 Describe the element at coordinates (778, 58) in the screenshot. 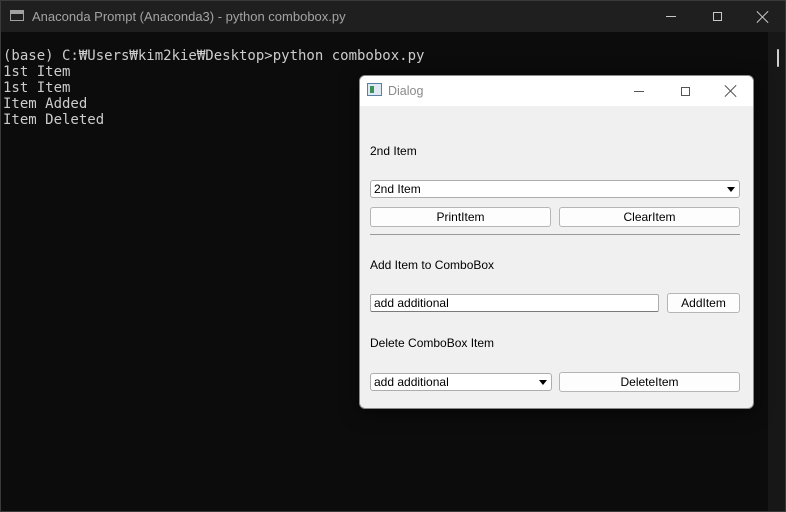

I see `console-scrollbar-thumb` at that location.